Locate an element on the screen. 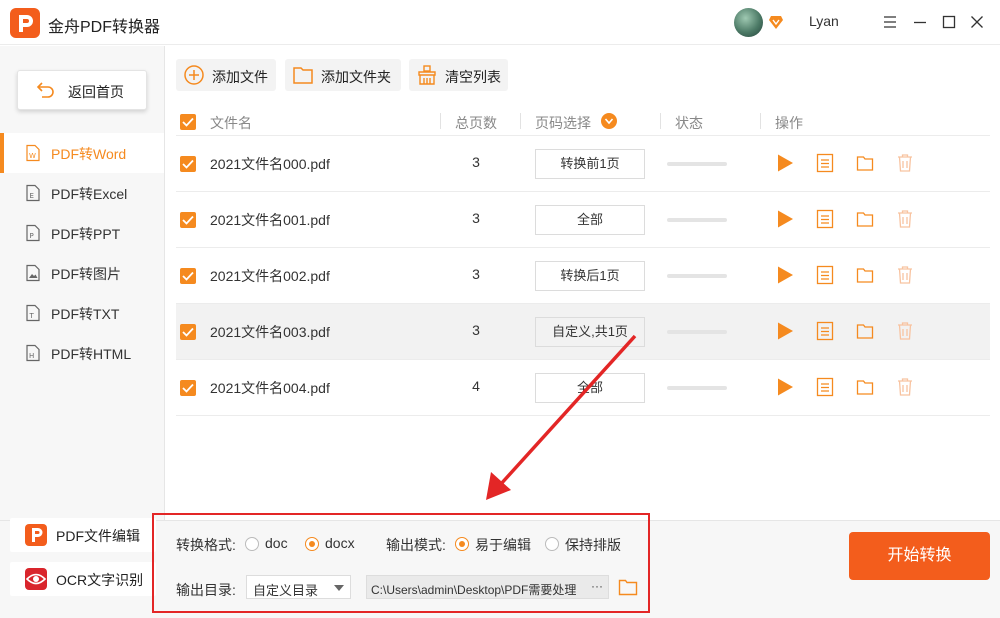  select-all-checkbox is located at coordinates (188, 122).